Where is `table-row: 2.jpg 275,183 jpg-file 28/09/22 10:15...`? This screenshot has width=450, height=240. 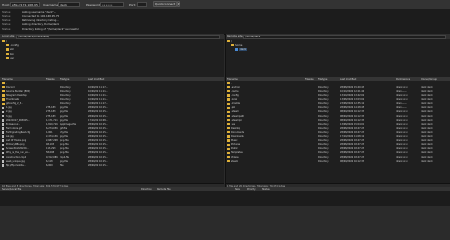 table-row: 2.jpg 275,183 jpg-file 28/09/22 10:15... is located at coordinates (112, 112).